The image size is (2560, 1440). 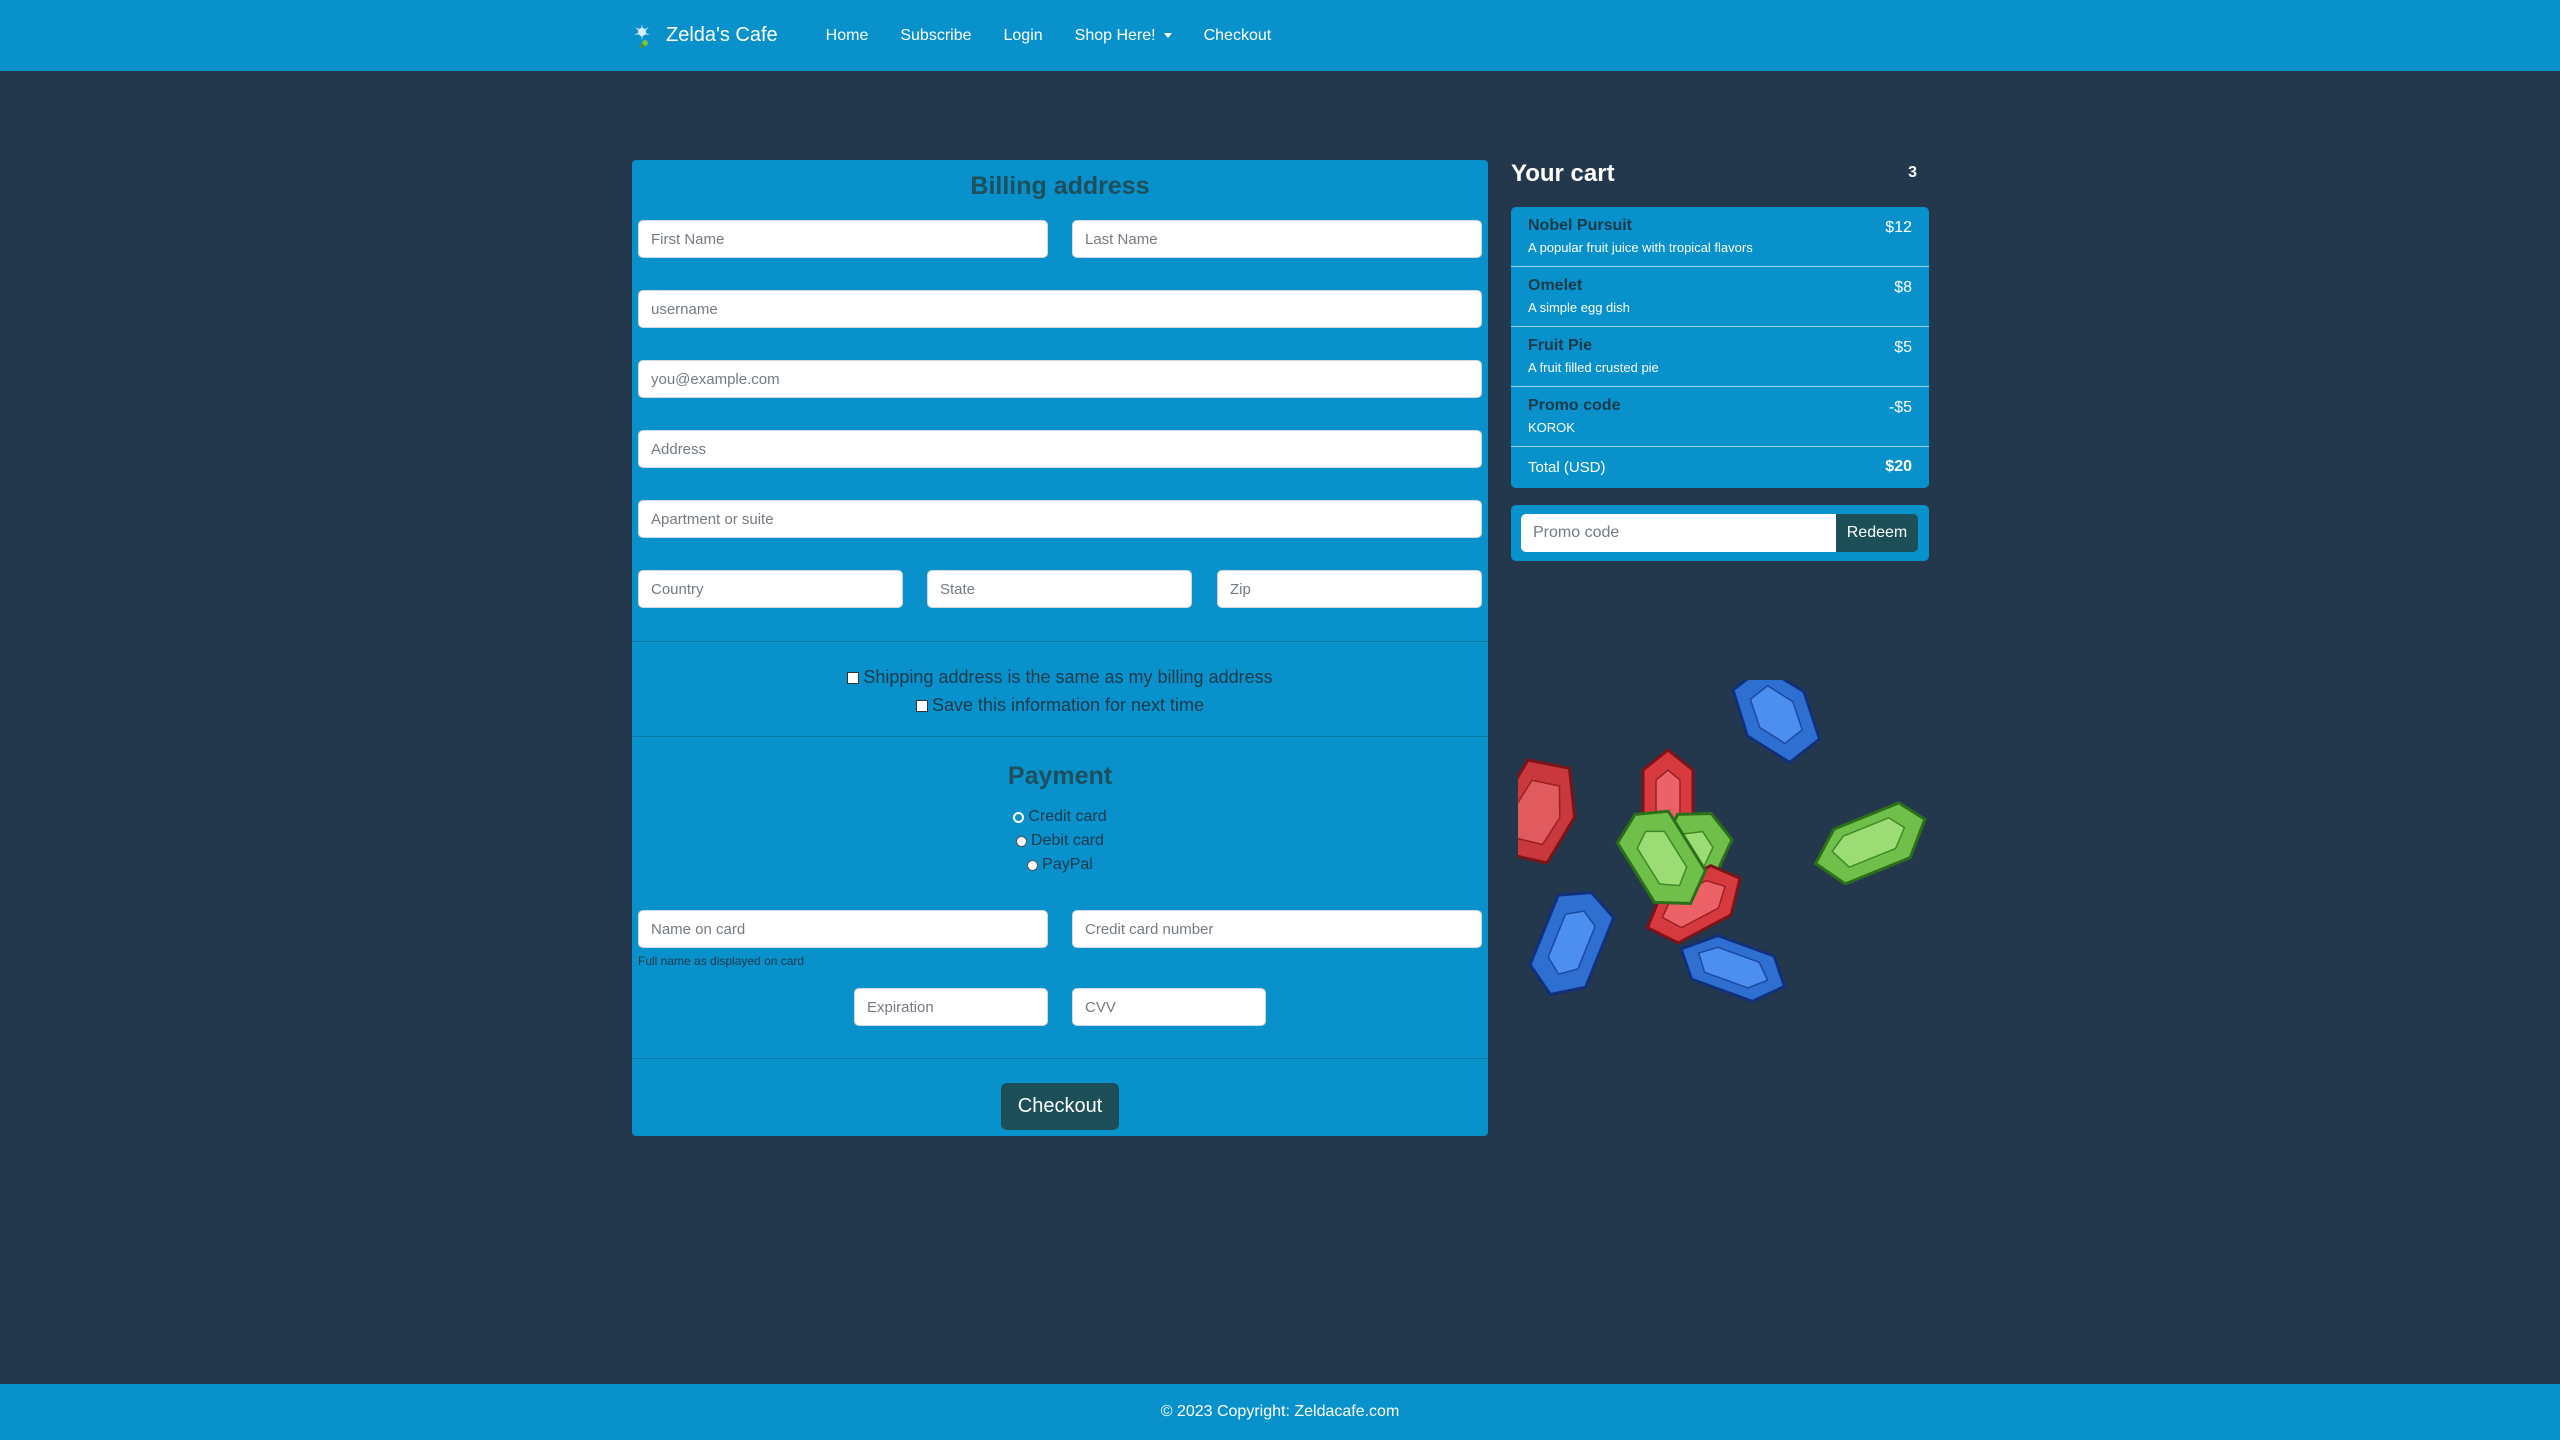 I want to click on checkout-button: Checkout, so click(x=1060, y=1106).